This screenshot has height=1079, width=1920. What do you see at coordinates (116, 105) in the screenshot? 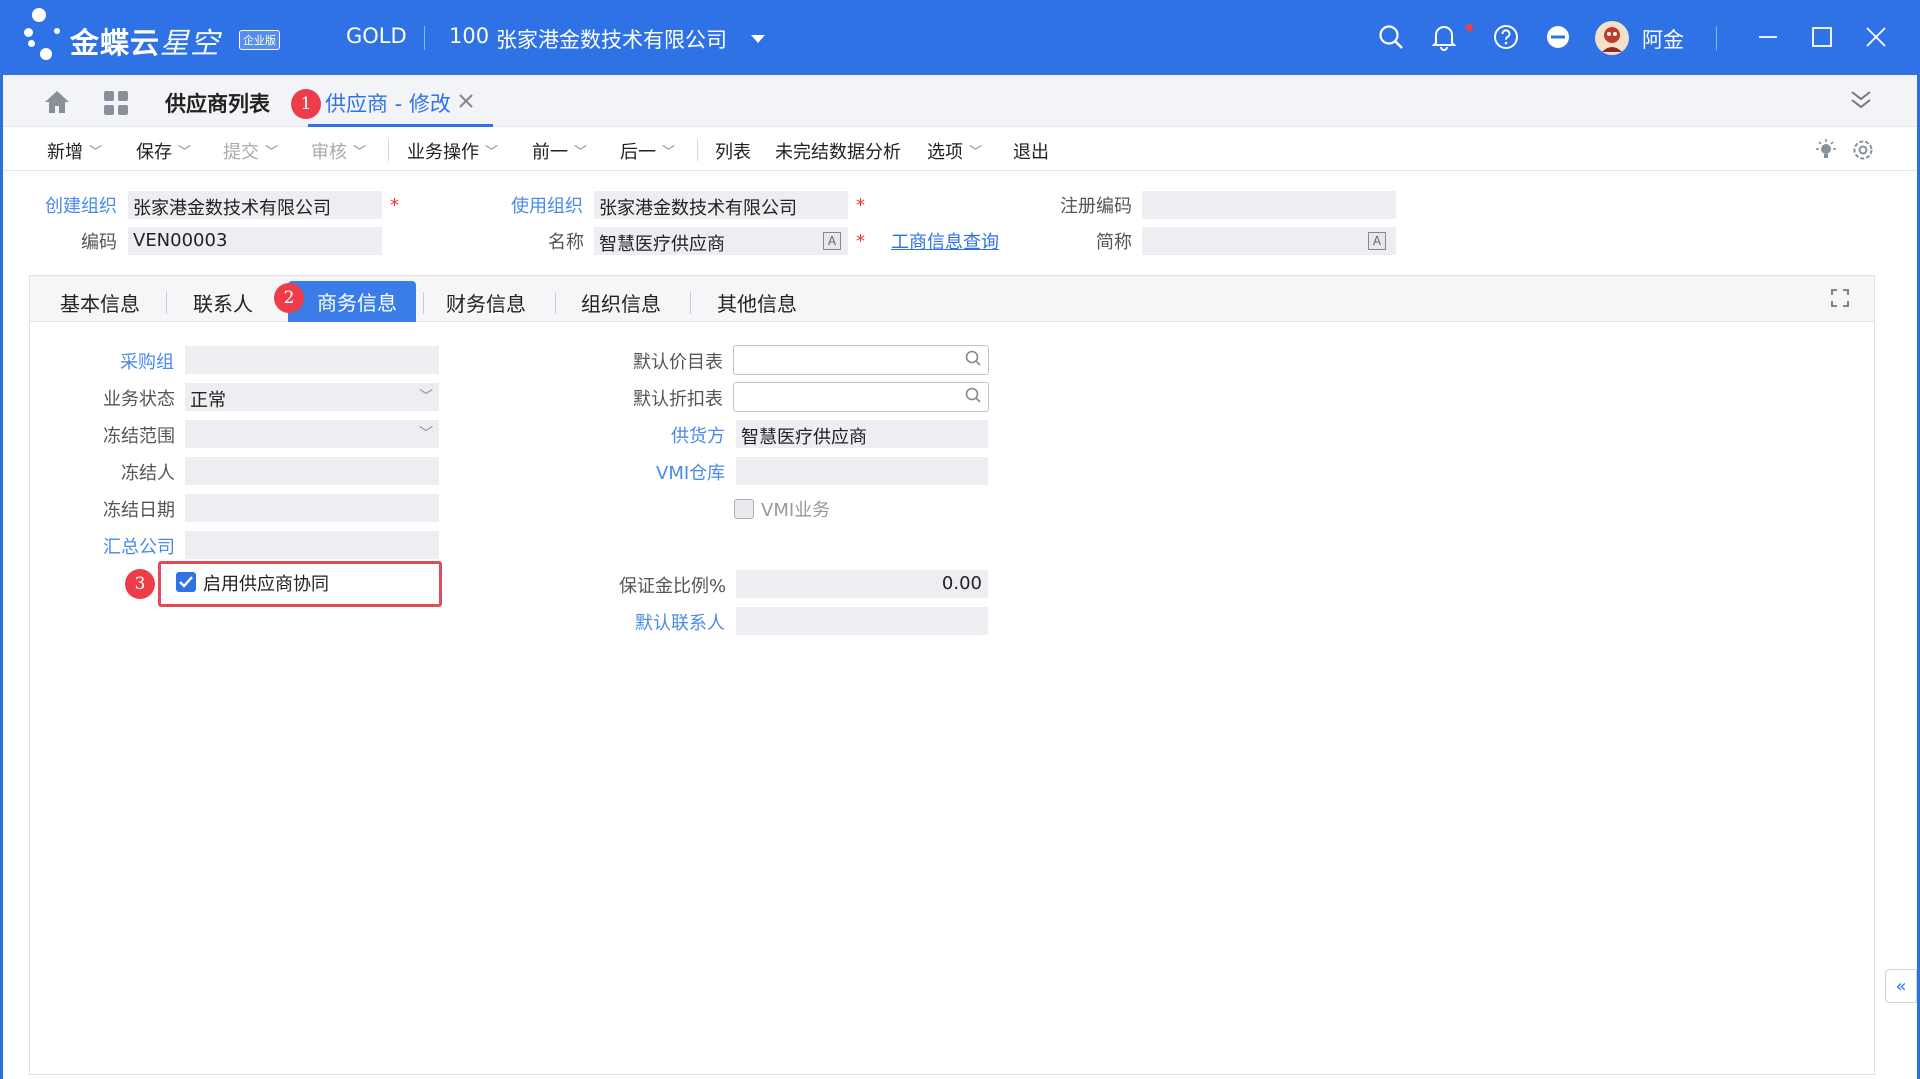
I see `apps-icon` at bounding box center [116, 105].